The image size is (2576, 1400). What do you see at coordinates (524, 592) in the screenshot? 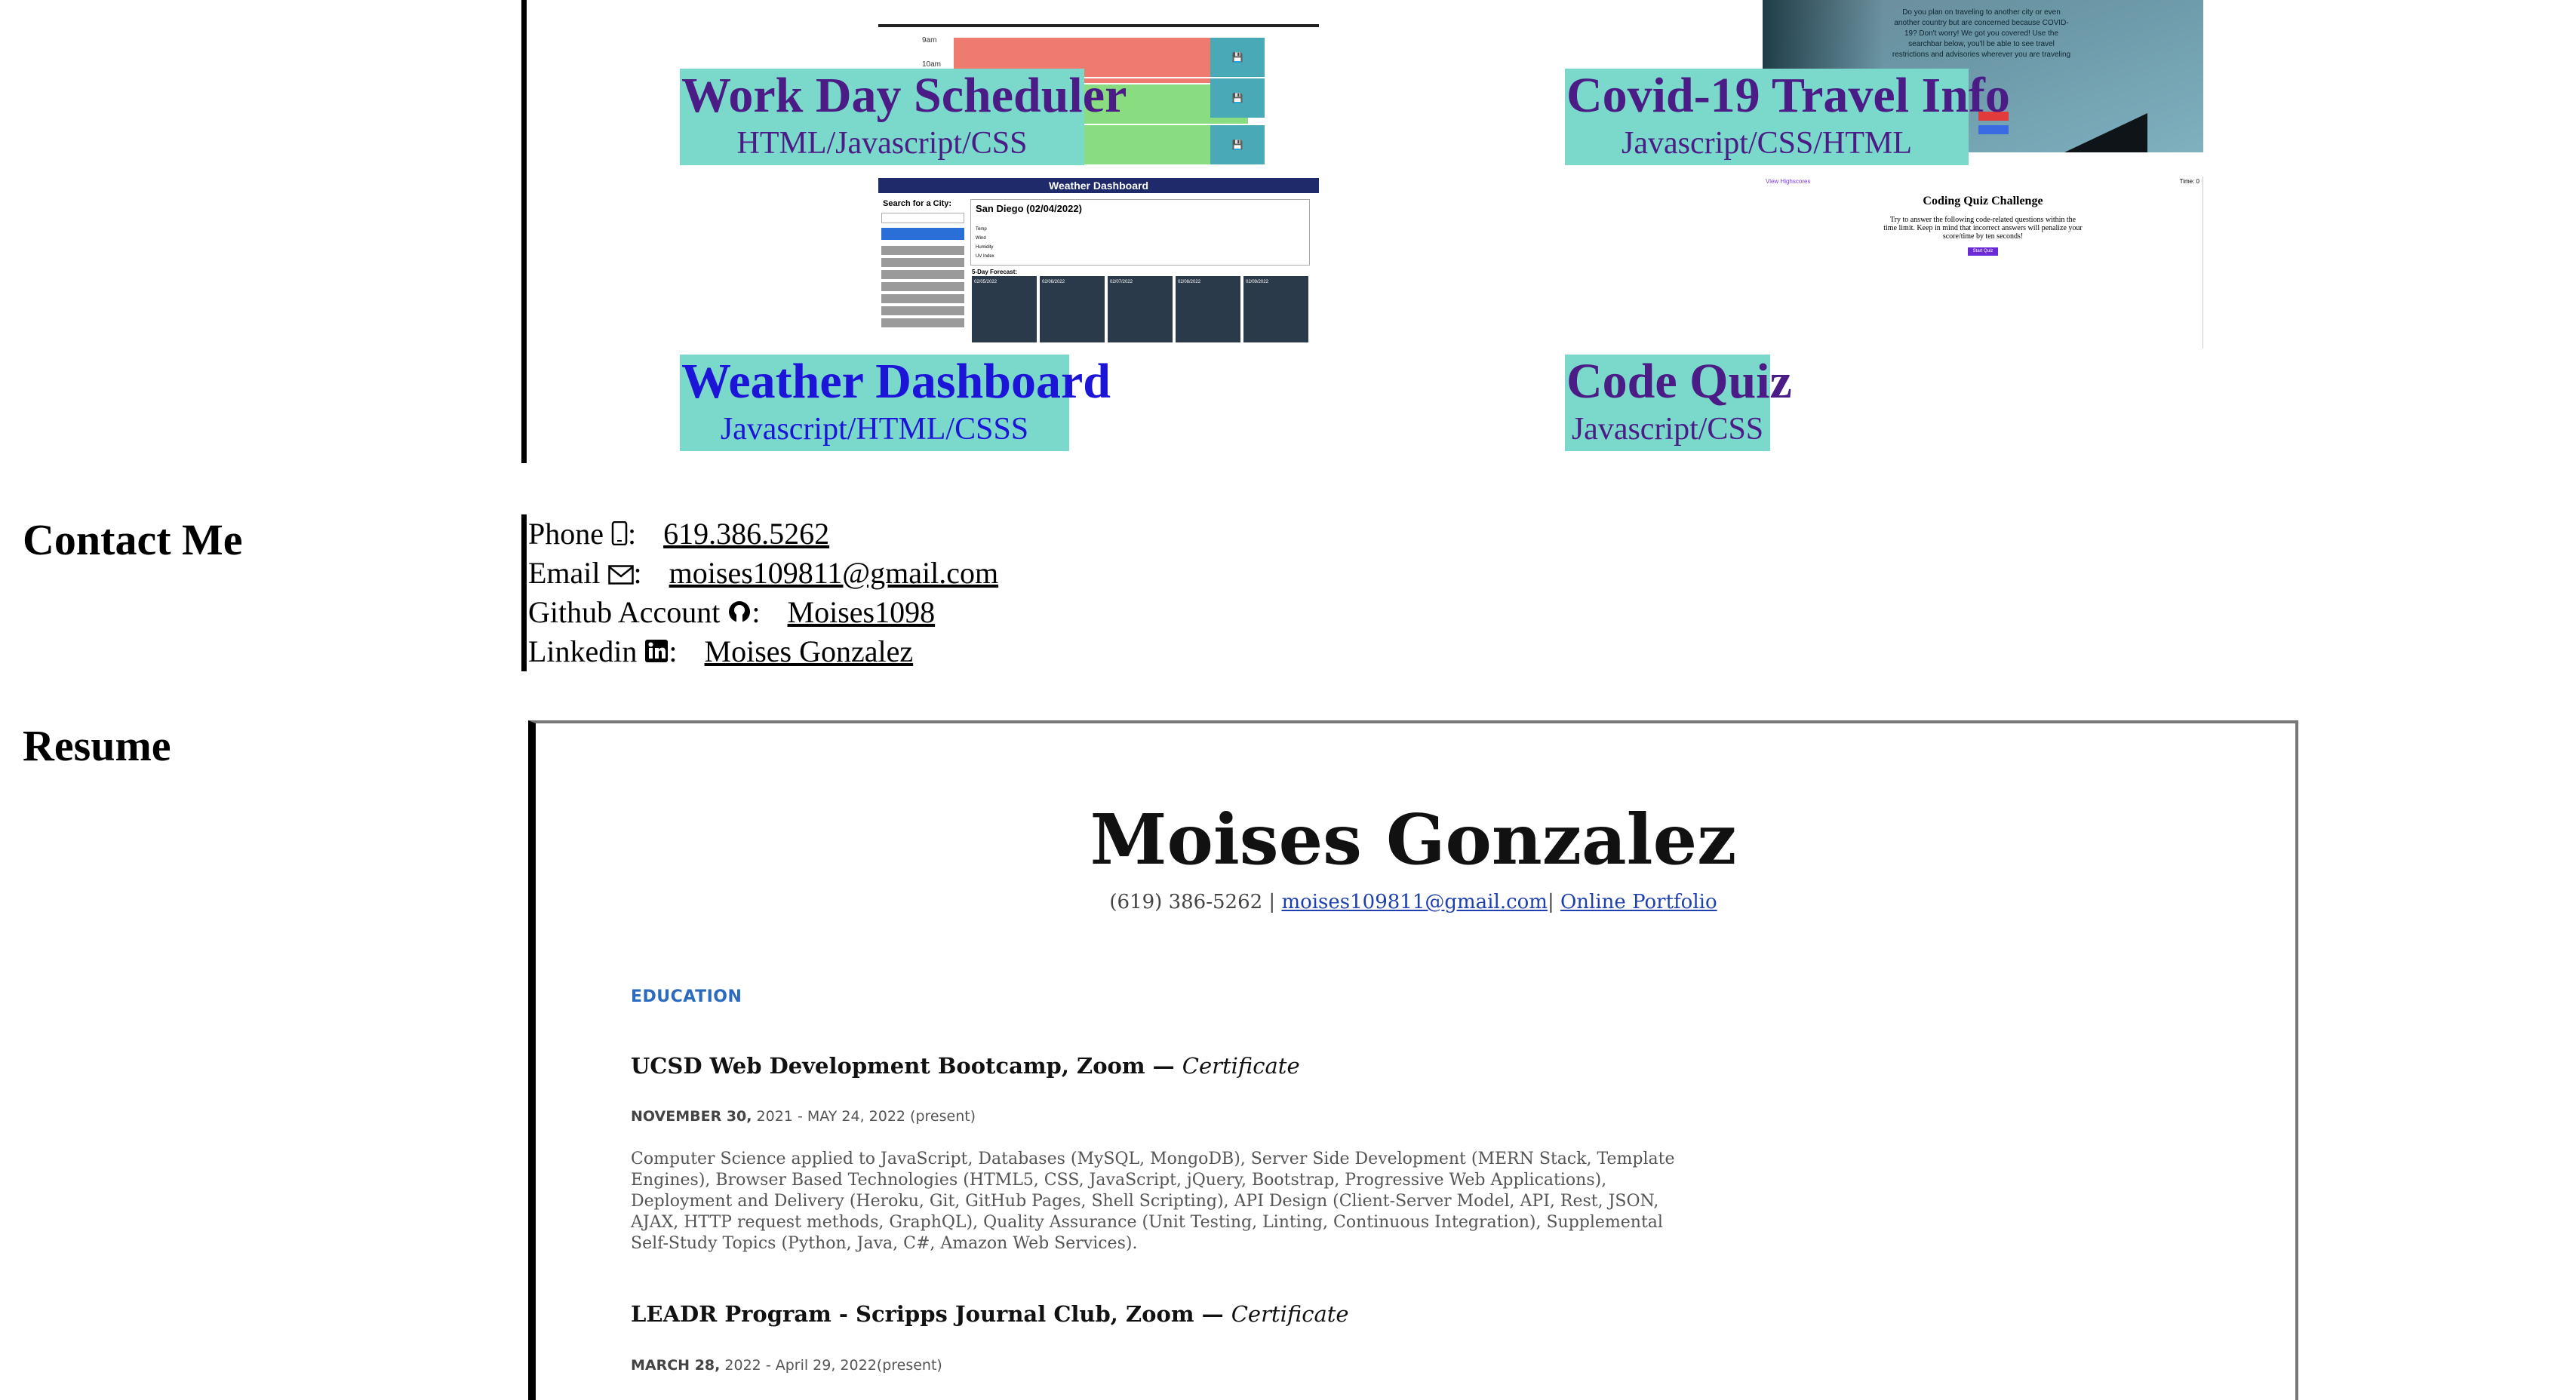
I see `contact-border` at bounding box center [524, 592].